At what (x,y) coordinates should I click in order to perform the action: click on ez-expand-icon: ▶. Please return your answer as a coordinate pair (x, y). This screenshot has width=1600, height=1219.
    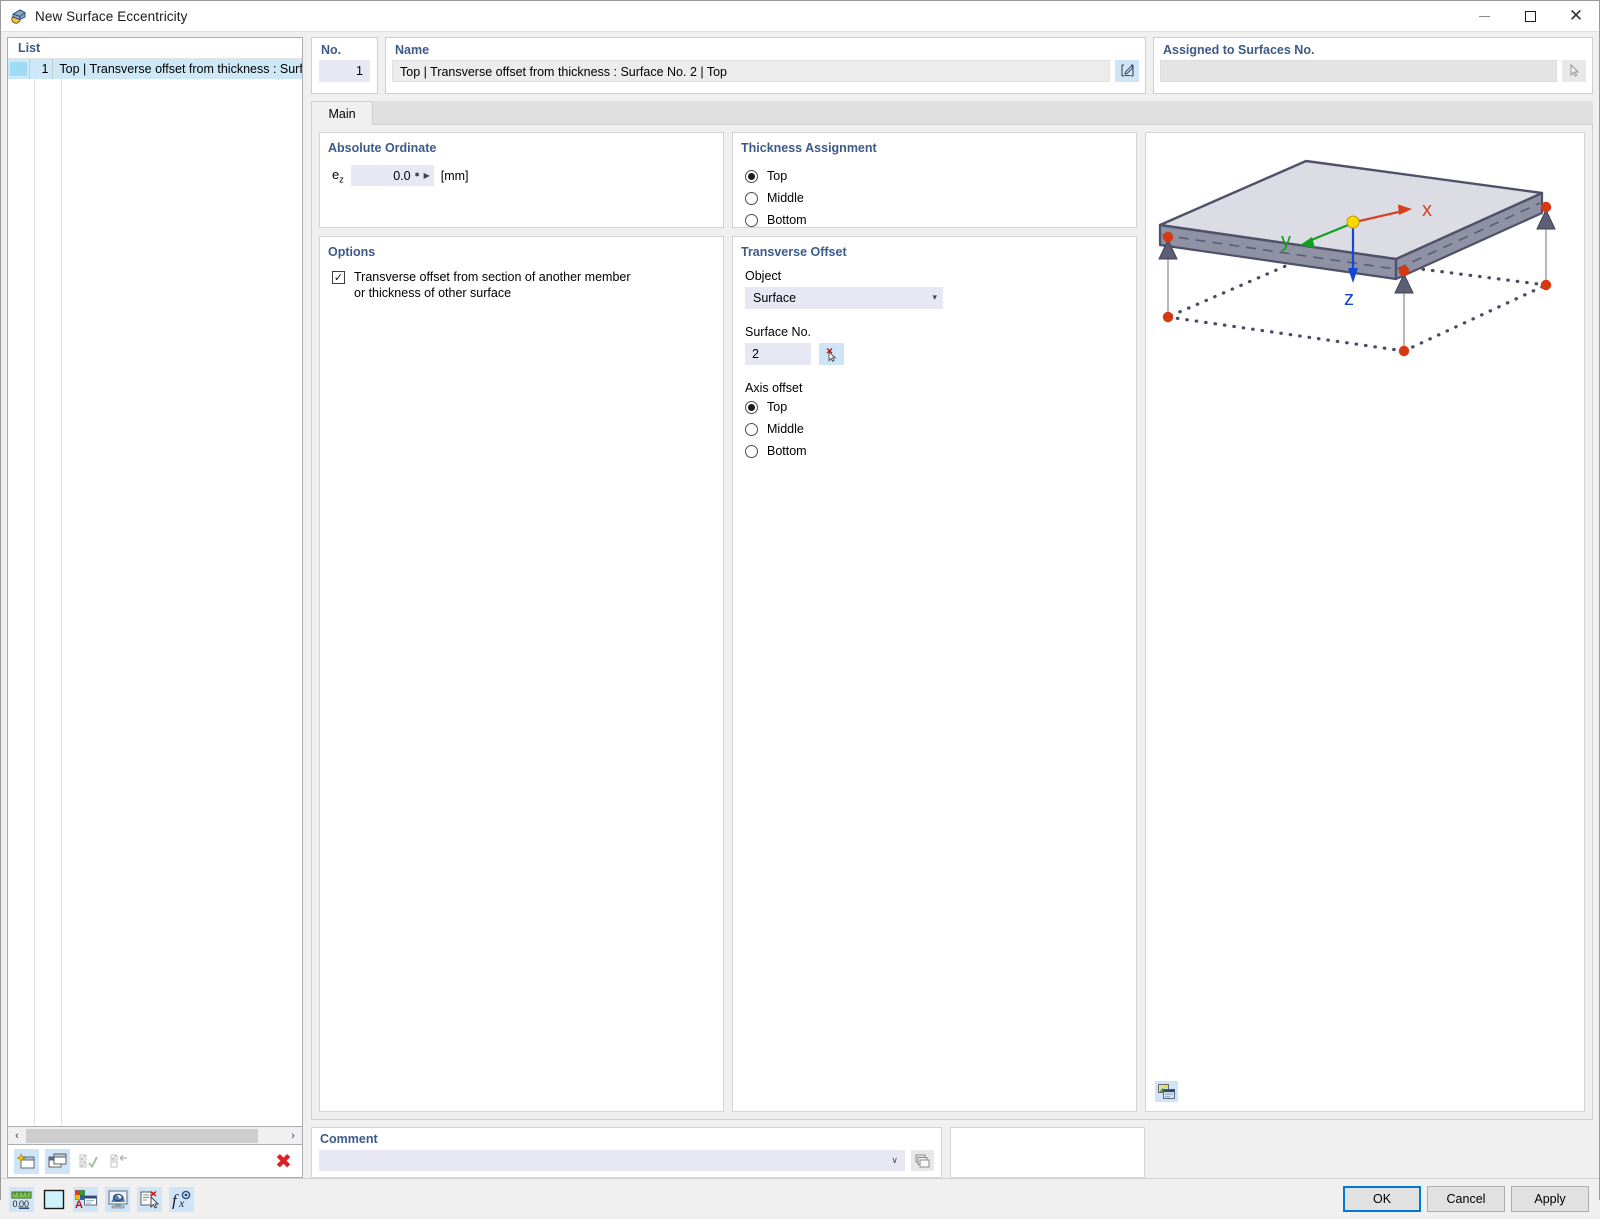
    Looking at the image, I should click on (427, 175).